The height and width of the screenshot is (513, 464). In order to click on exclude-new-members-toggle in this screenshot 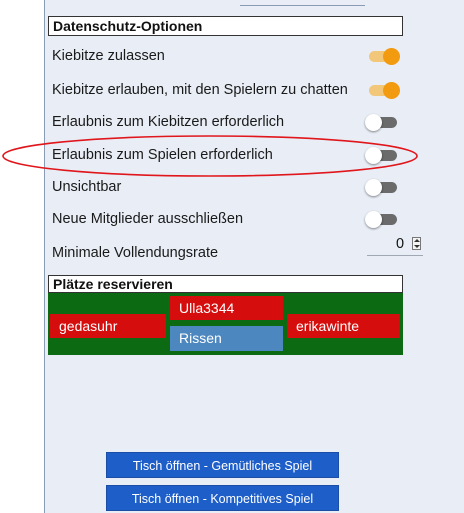, I will do `click(383, 219)`.